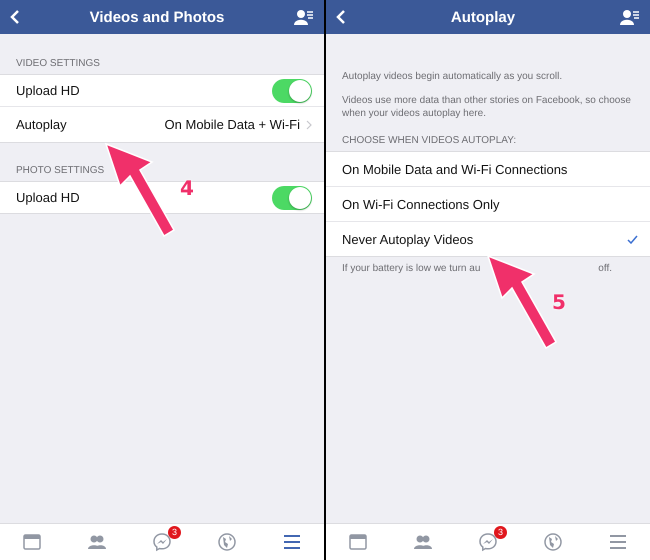  What do you see at coordinates (605, 268) in the screenshot?
I see `footnote-text: off.` at bounding box center [605, 268].